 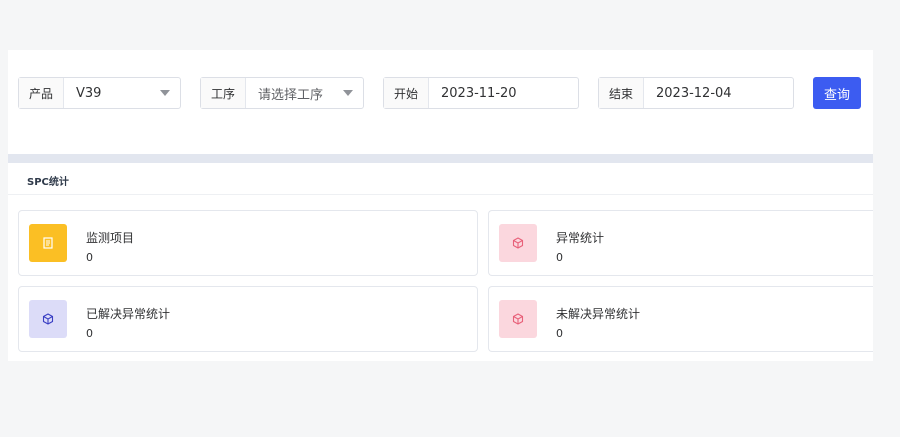 What do you see at coordinates (248, 243) in the screenshot?
I see `stat-card-monitoring-items: 监测项目 0` at bounding box center [248, 243].